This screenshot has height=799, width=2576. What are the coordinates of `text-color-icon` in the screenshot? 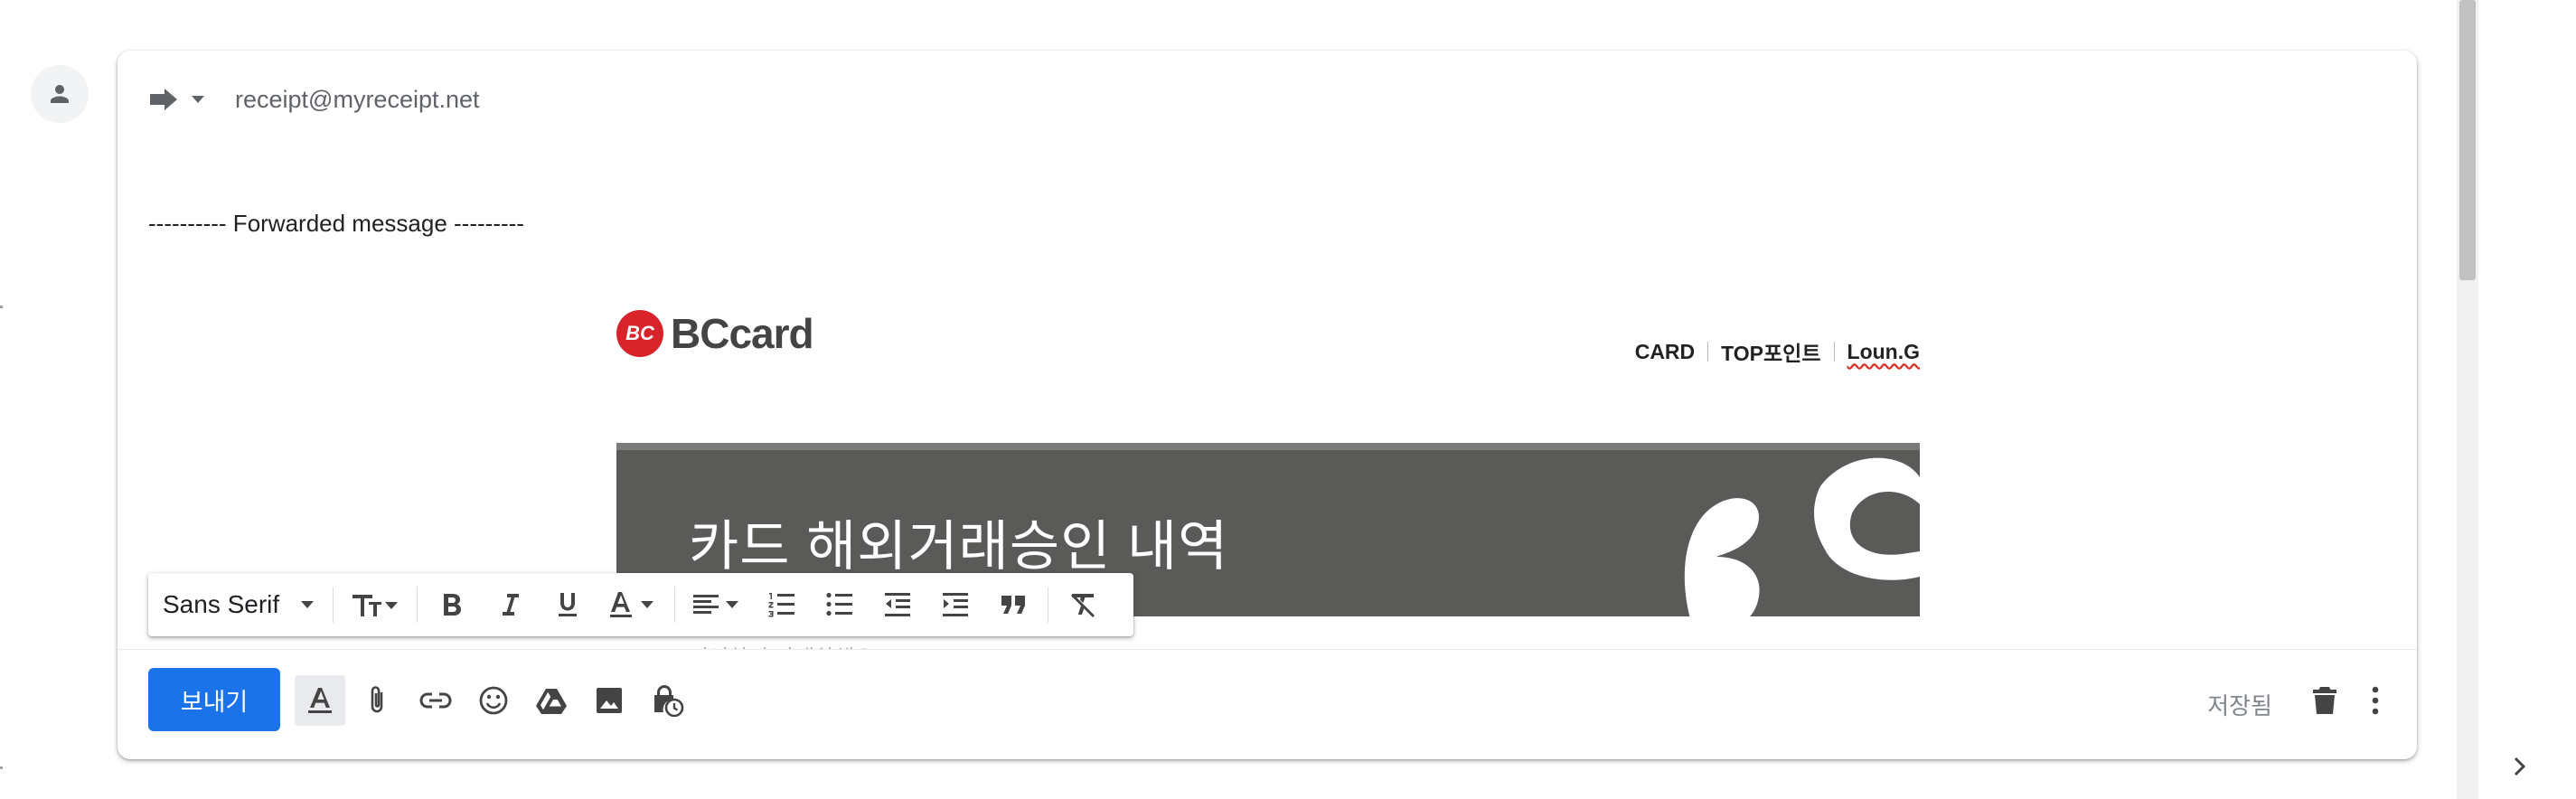 It's located at (632, 604).